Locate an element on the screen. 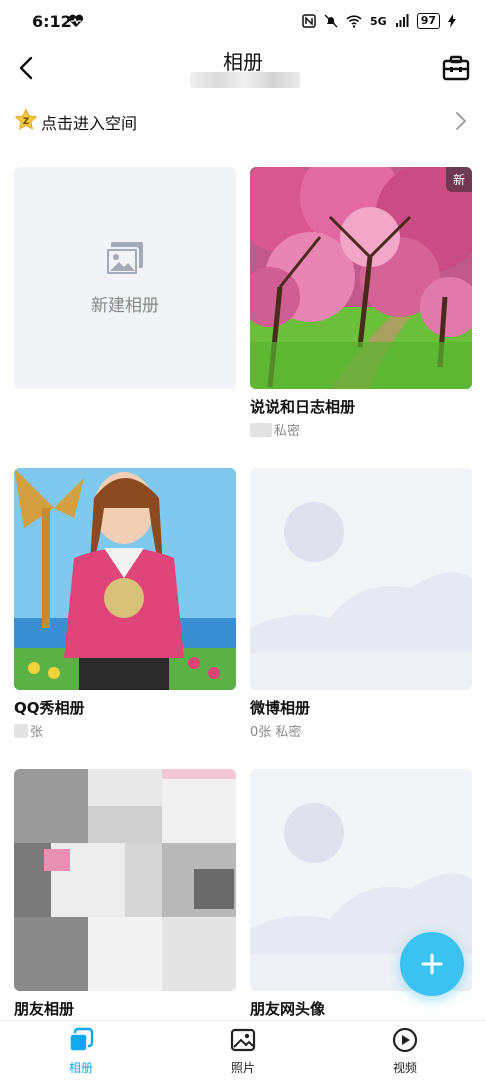 The width and height of the screenshot is (486, 1081). album-meta: 私密 is located at coordinates (275, 429).